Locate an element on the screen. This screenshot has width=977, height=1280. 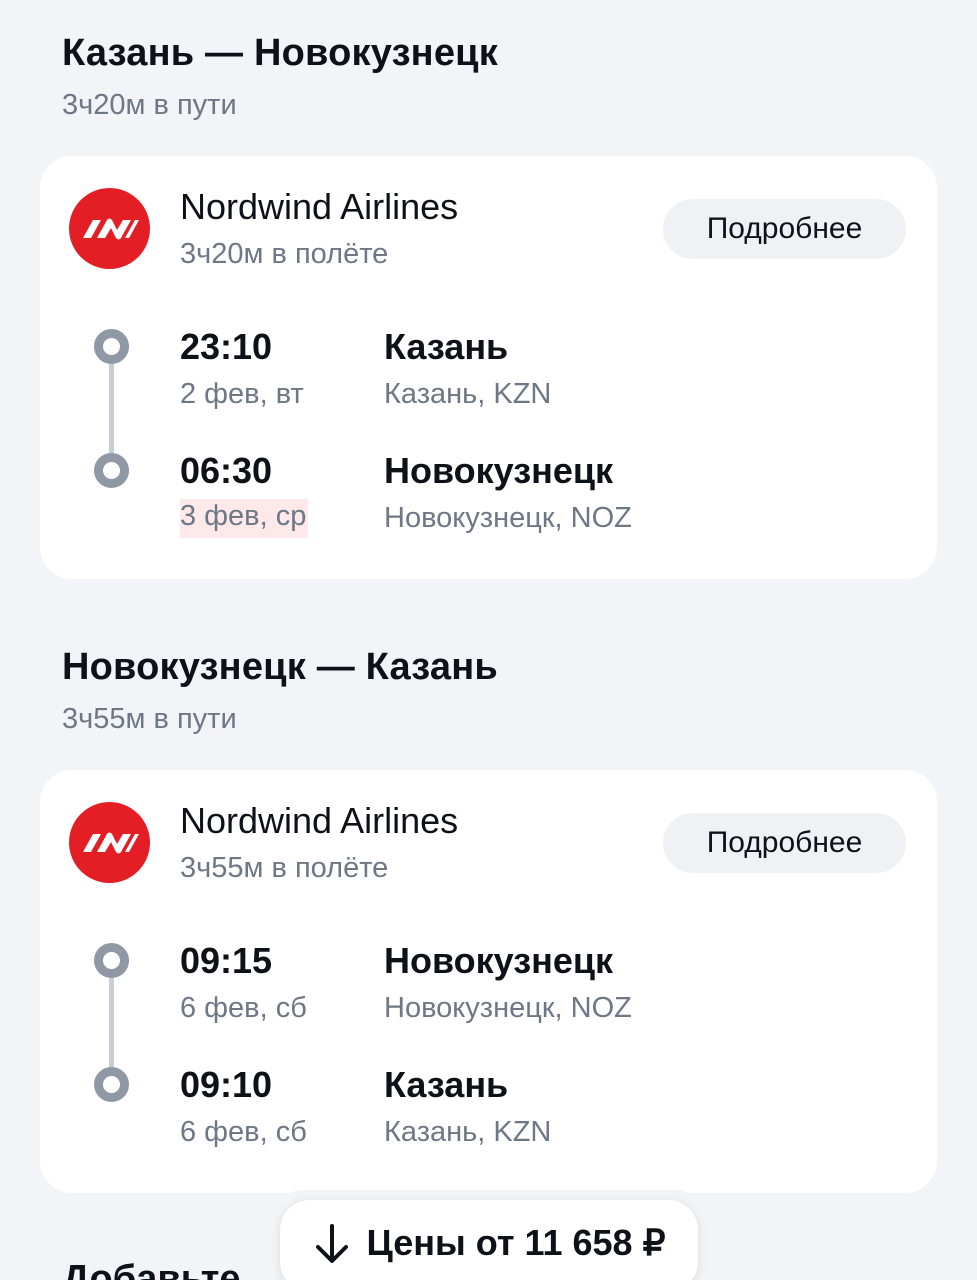
return-route-title: Новокузнецк — Казань is located at coordinates (280, 667).